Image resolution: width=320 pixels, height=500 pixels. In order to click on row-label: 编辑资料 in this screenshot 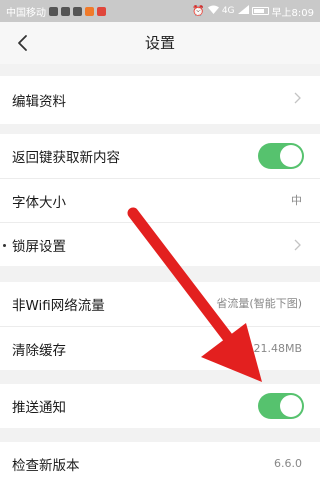, I will do `click(39, 102)`.